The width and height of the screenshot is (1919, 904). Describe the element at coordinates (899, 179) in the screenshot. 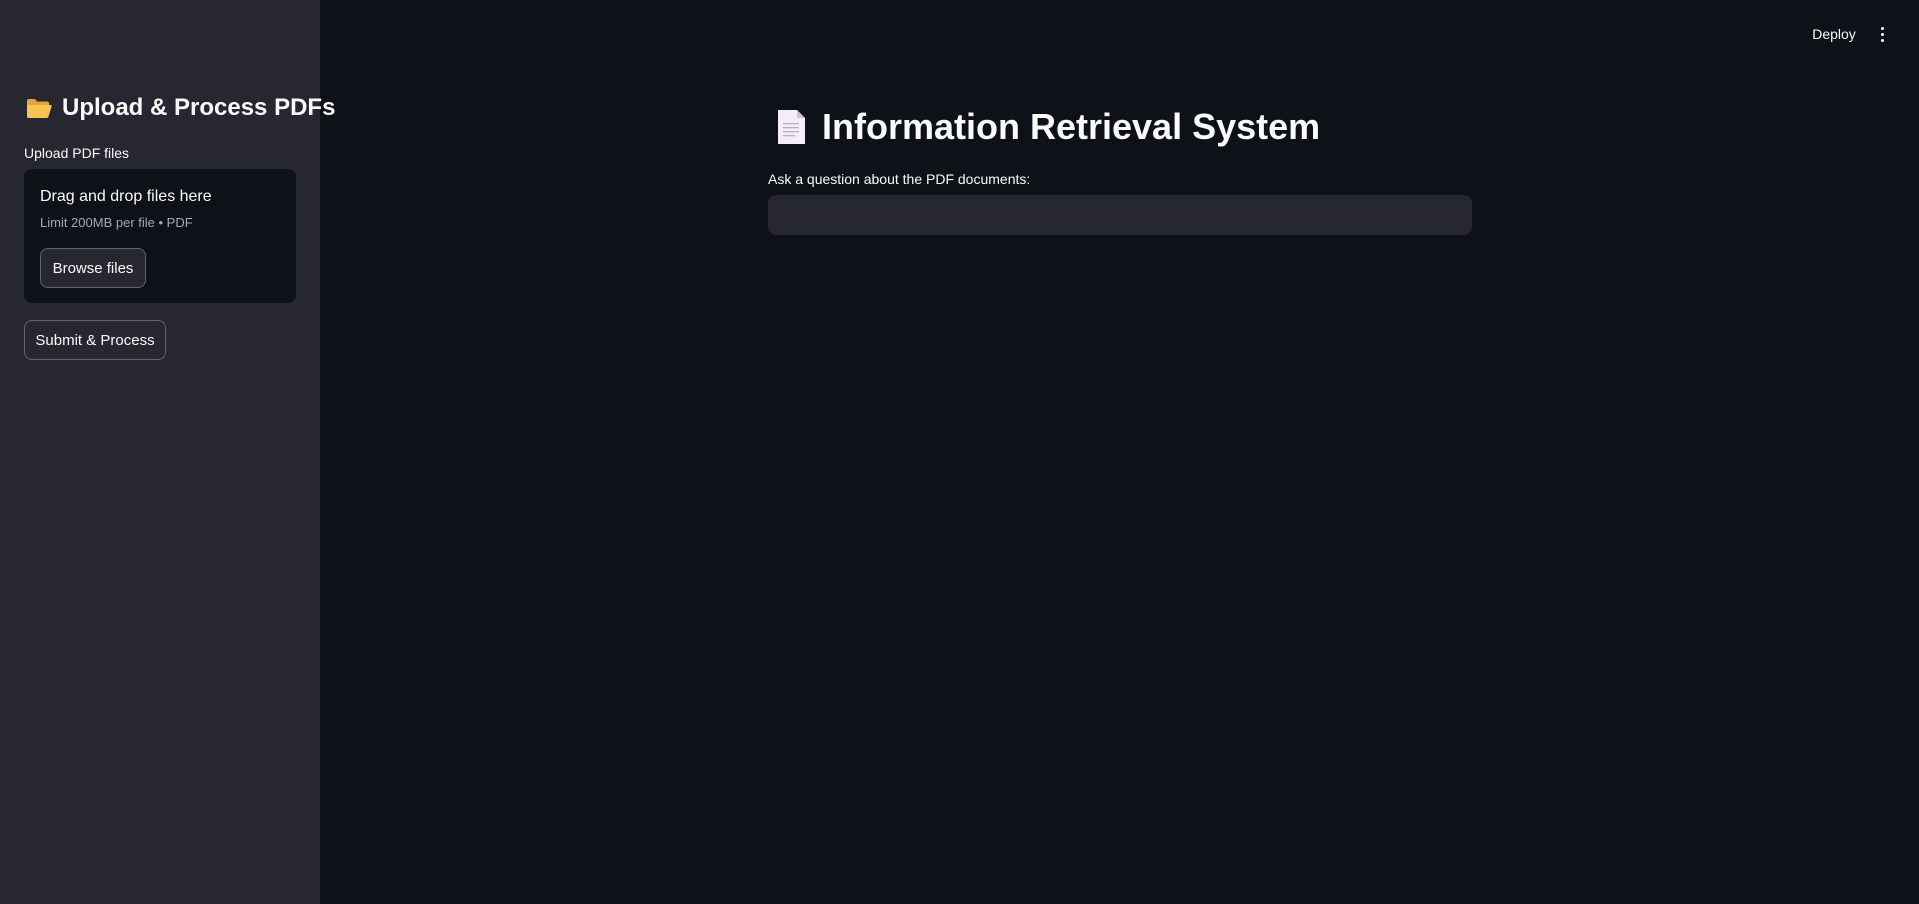

I see `question-label: Ask a question about the PDF documents:` at that location.